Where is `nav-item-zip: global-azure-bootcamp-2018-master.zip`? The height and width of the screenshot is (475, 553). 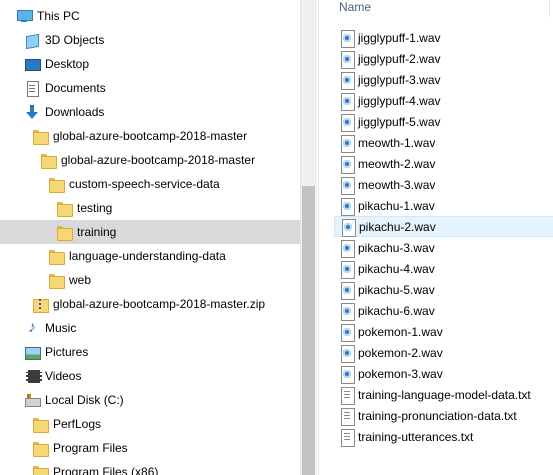 nav-item-zip: global-azure-bootcamp-2018-master.zip is located at coordinates (150, 304).